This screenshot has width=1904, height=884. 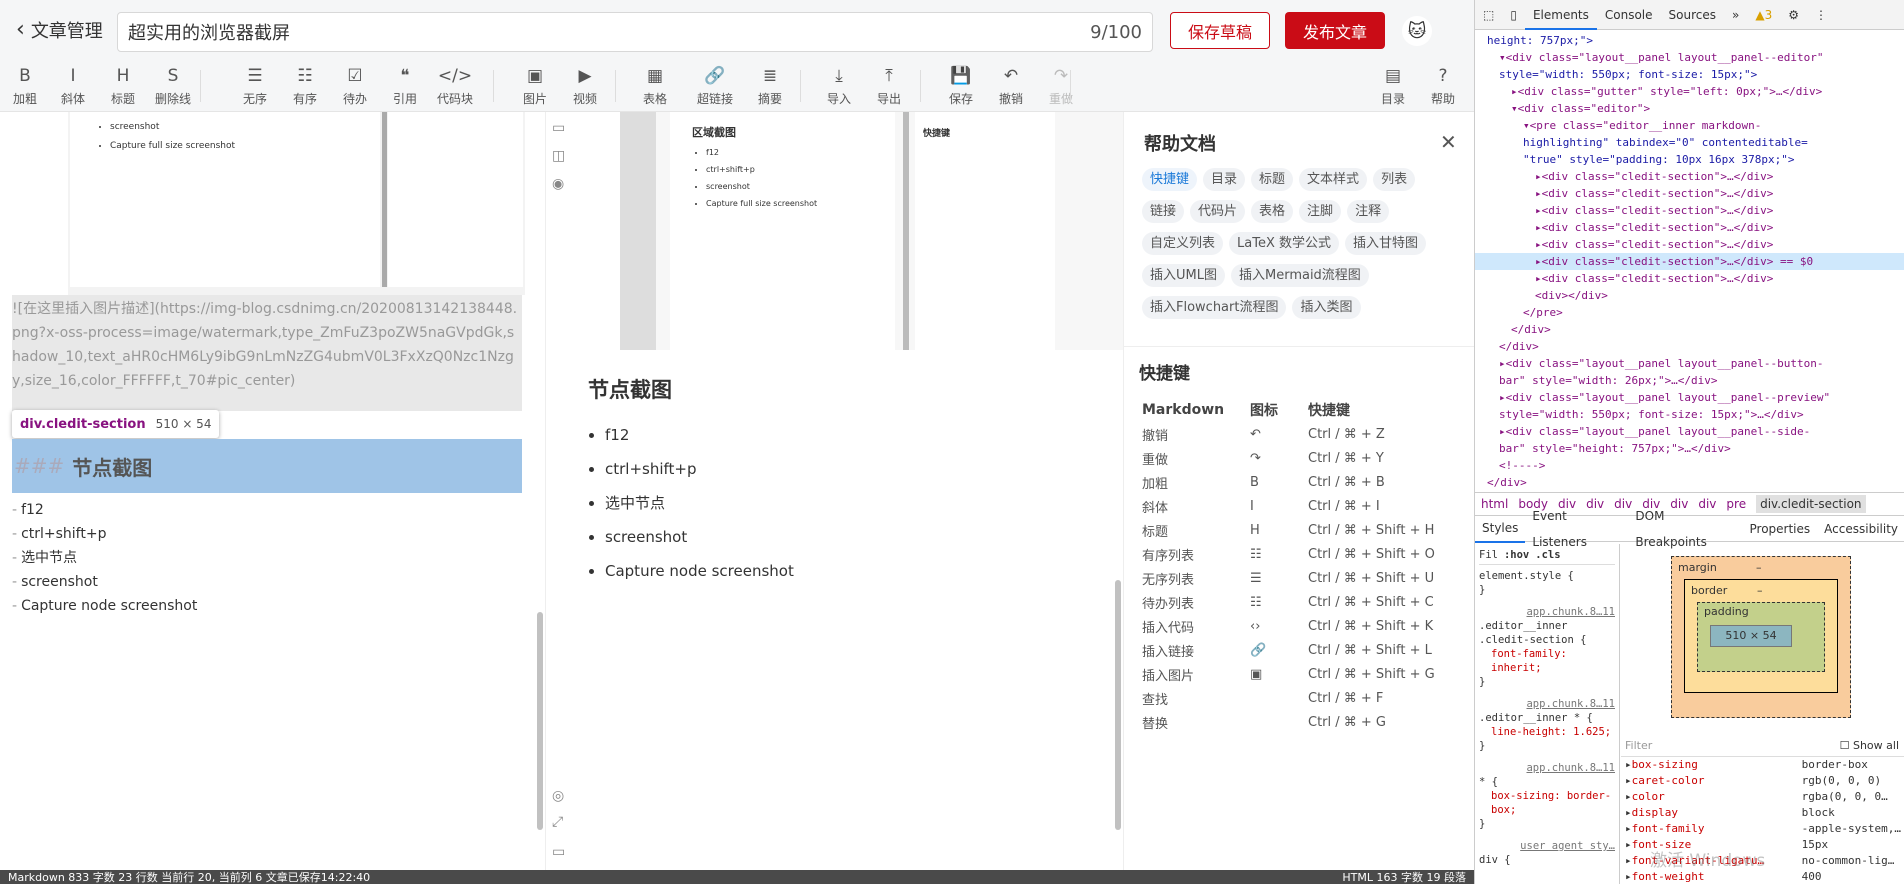 I want to click on back-to-articles-link: ‹ 文章管理, so click(x=59, y=30).